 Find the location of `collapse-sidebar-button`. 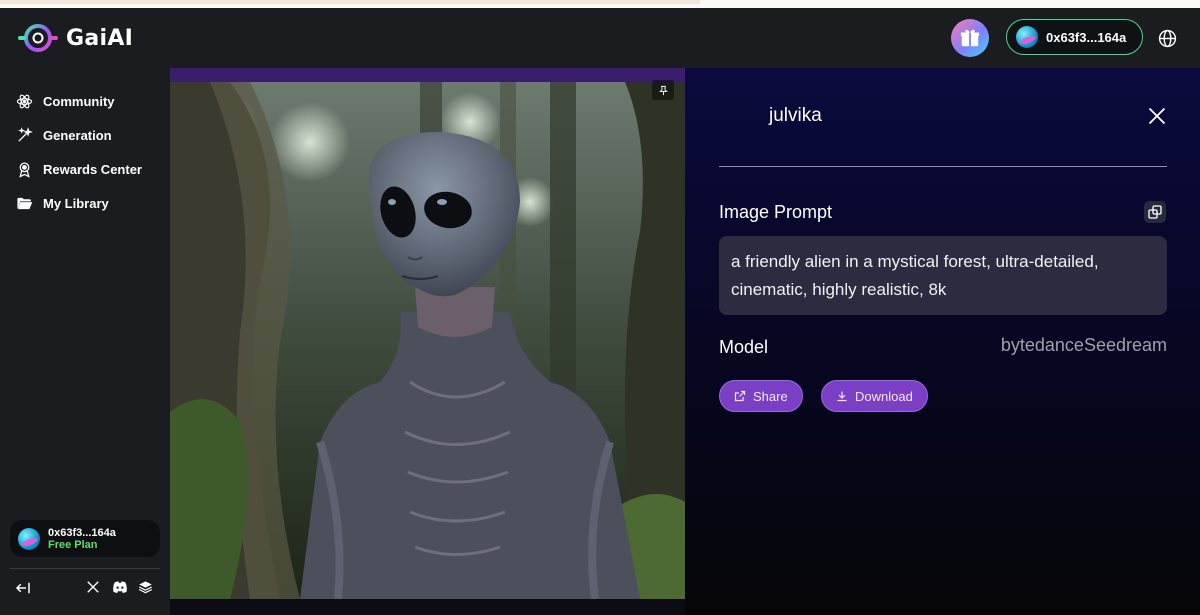

collapse-sidebar-button is located at coordinates (23, 588).